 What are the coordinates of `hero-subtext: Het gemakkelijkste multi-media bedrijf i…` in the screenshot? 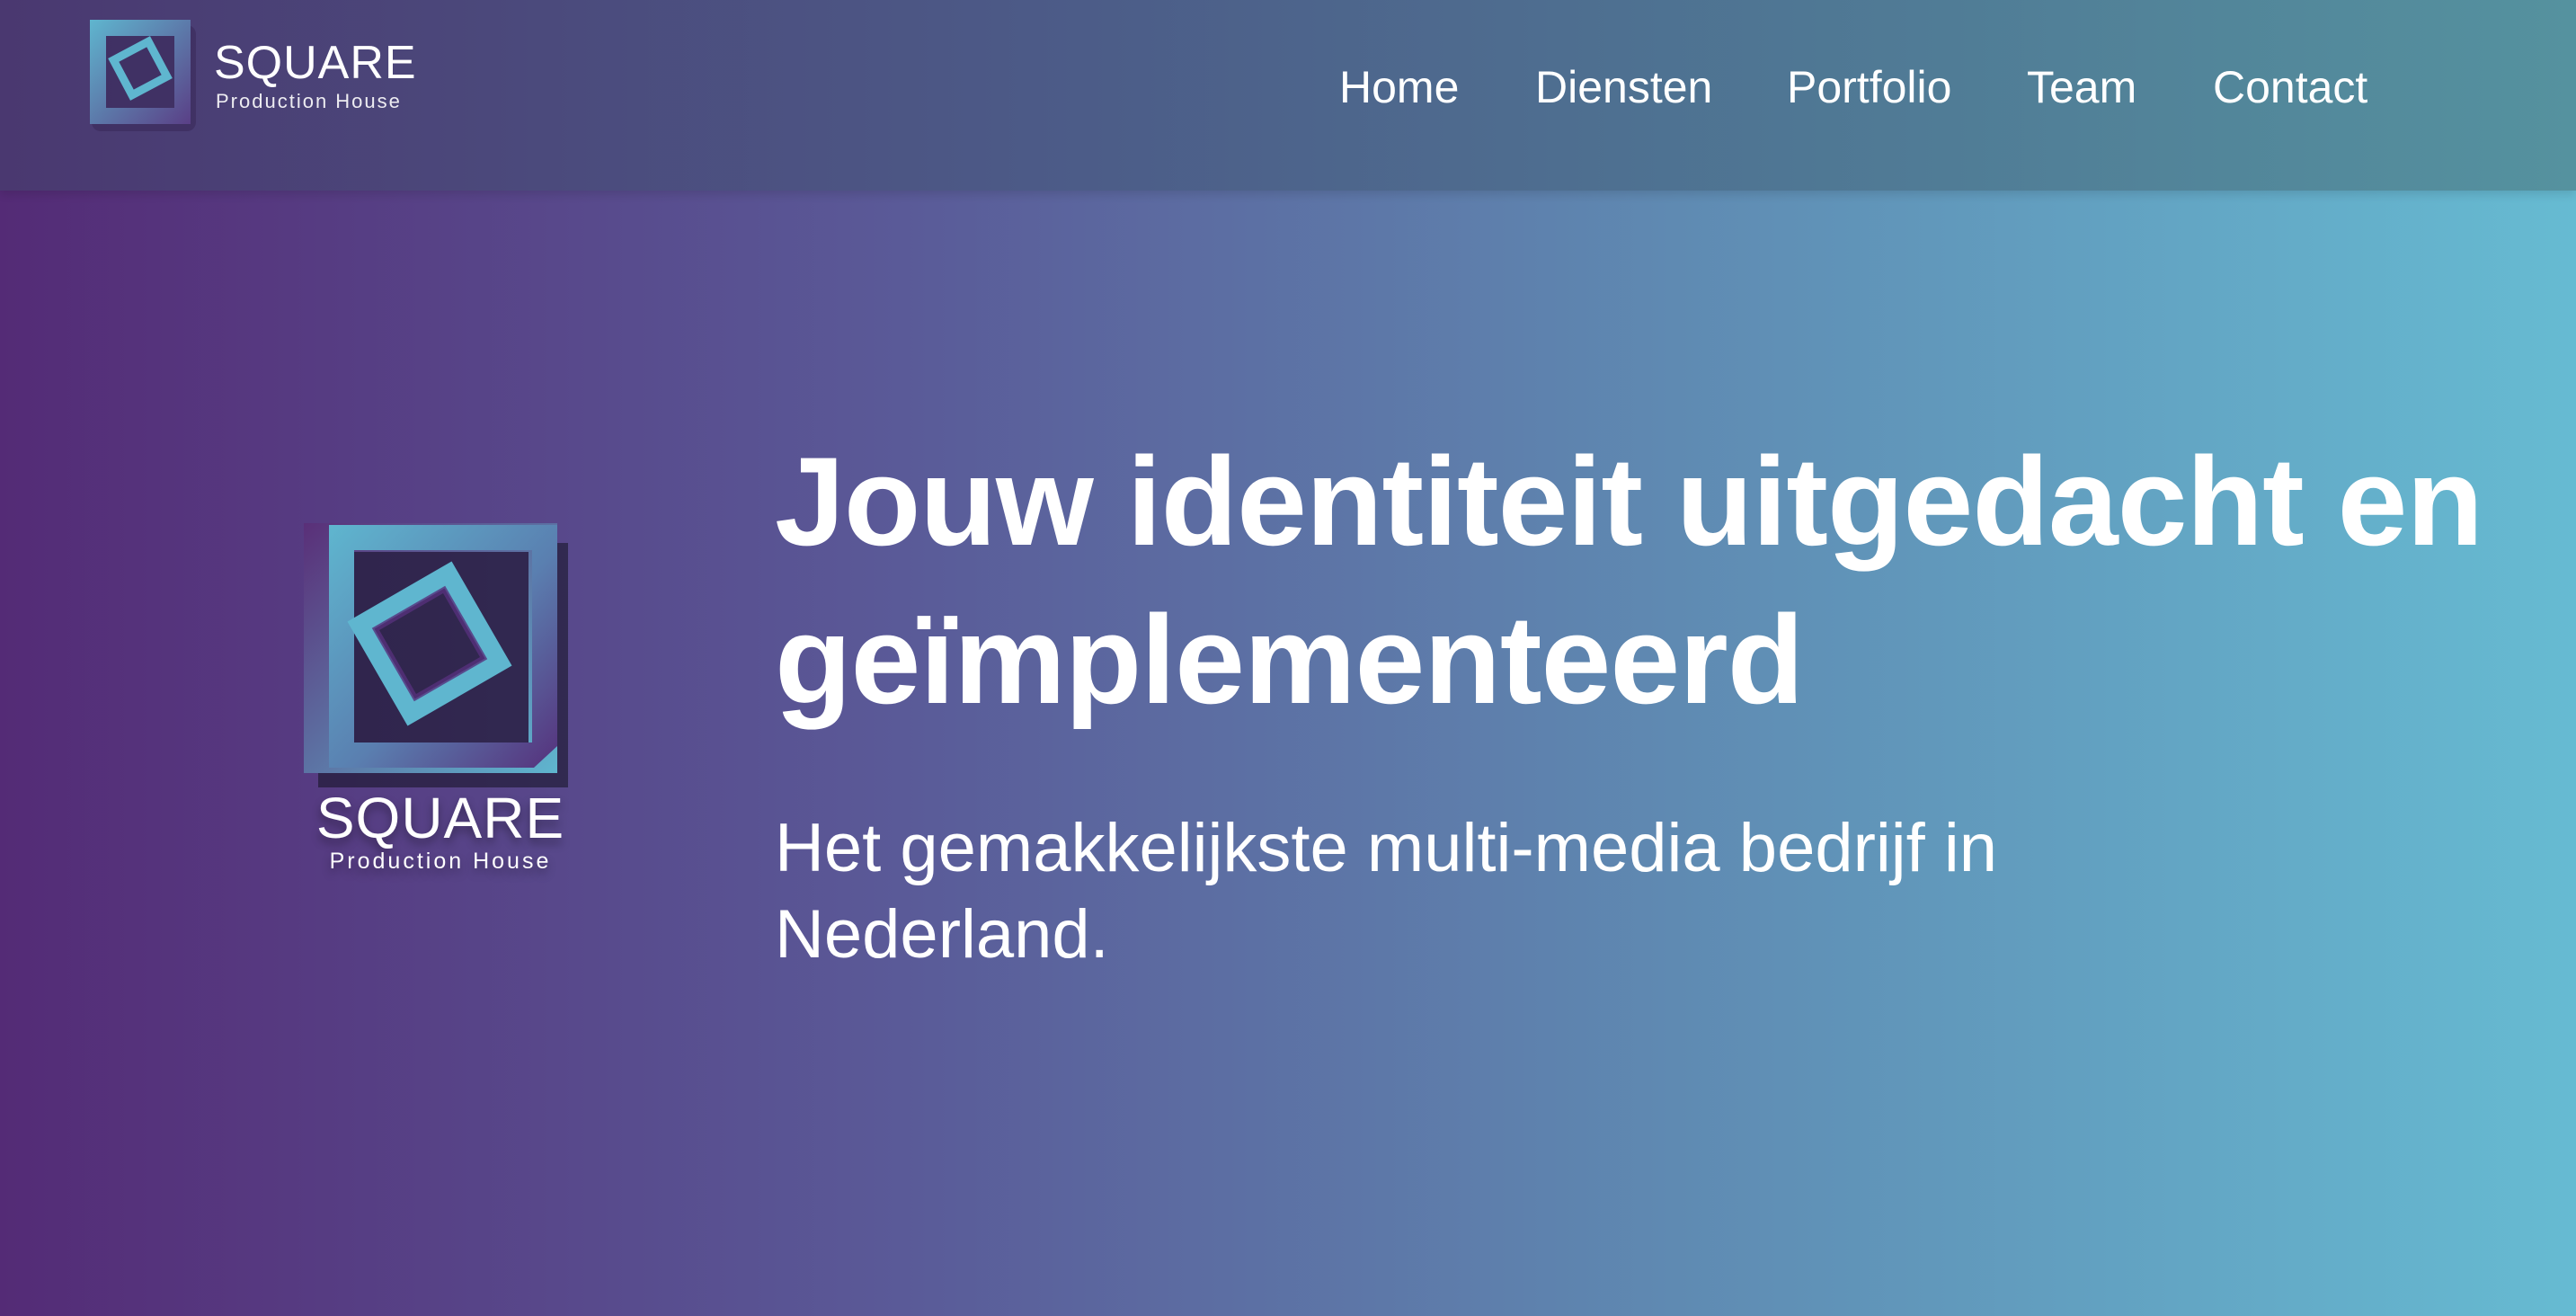 It's located at (1386, 891).